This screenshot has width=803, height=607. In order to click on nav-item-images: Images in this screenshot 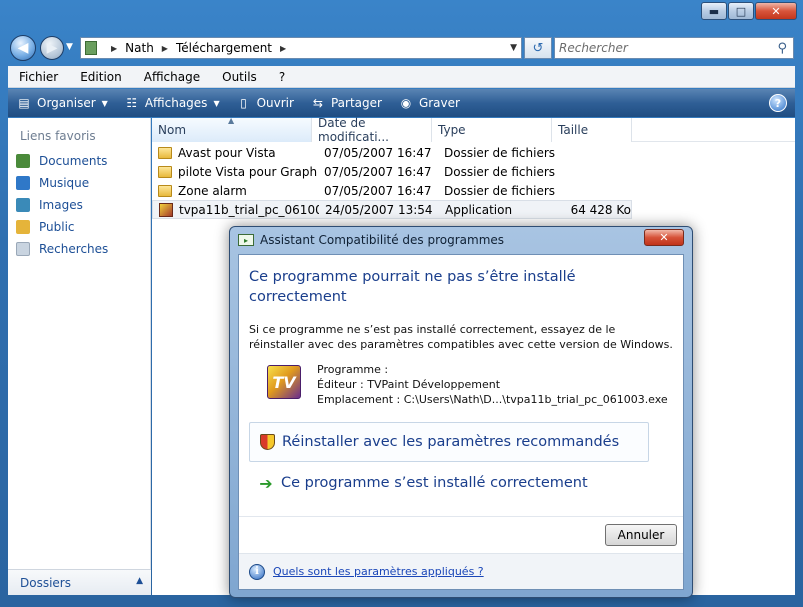, I will do `click(49, 205)`.